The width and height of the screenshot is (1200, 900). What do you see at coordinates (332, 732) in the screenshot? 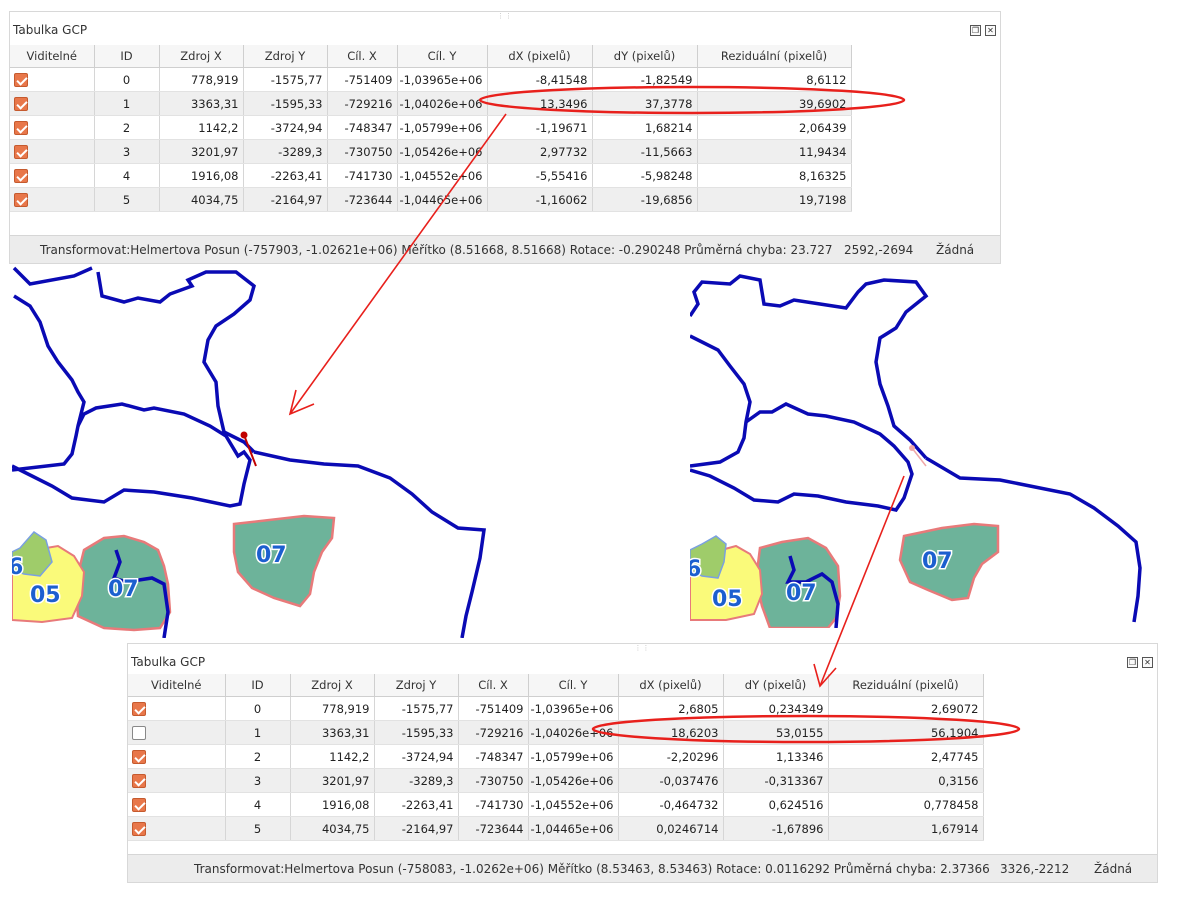
I see `src-x-cell: 3363,31` at bounding box center [332, 732].